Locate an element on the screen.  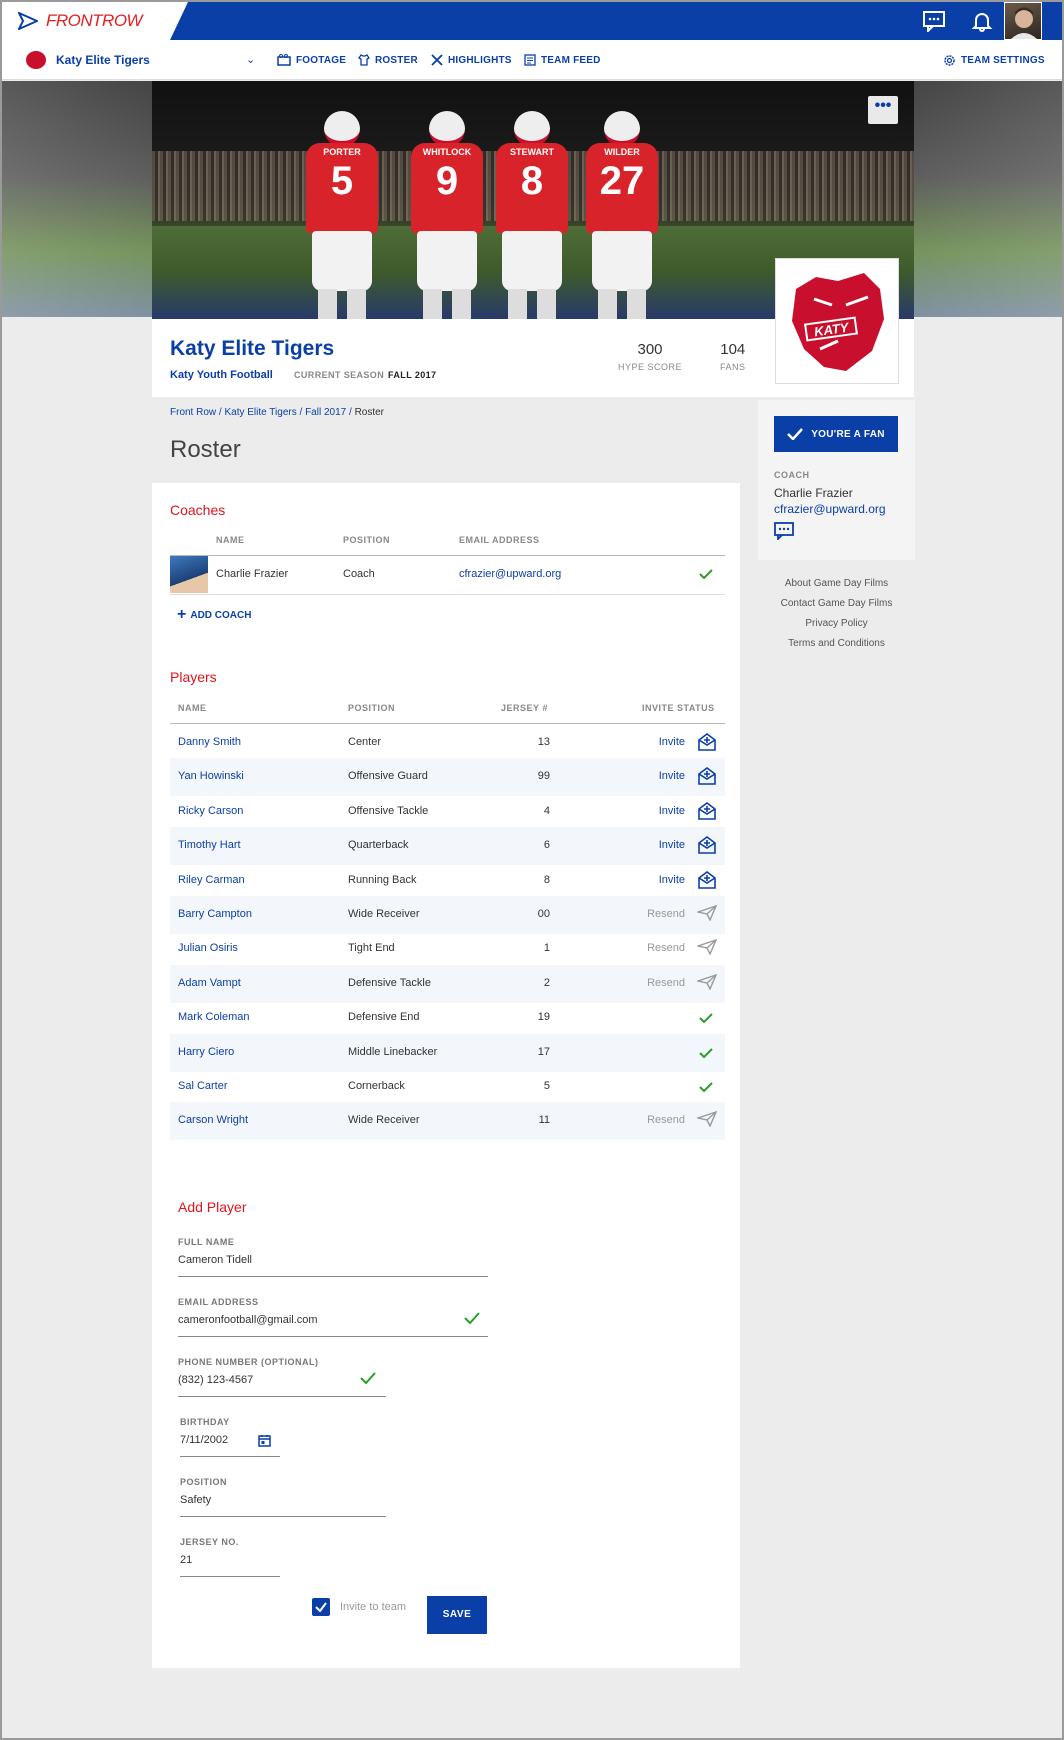
page-title: Roster is located at coordinates (205, 449).